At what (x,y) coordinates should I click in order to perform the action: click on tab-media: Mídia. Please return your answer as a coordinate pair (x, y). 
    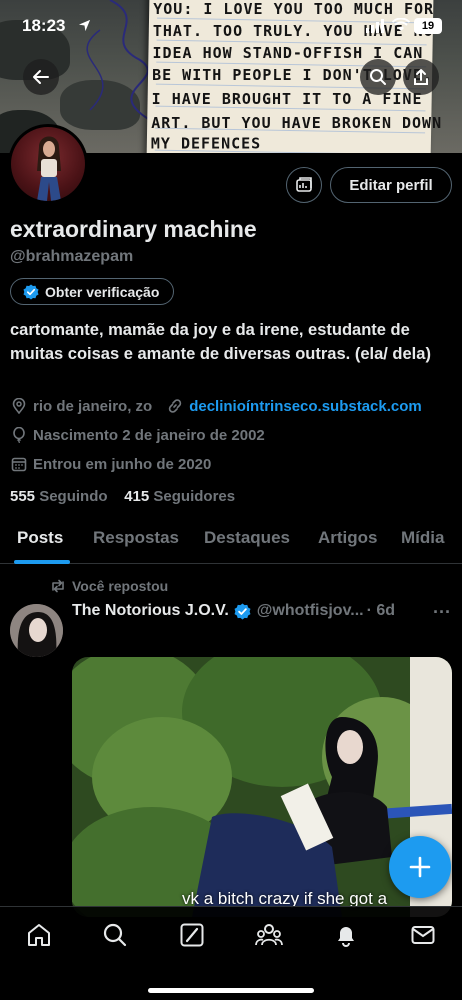
    Looking at the image, I should click on (422, 538).